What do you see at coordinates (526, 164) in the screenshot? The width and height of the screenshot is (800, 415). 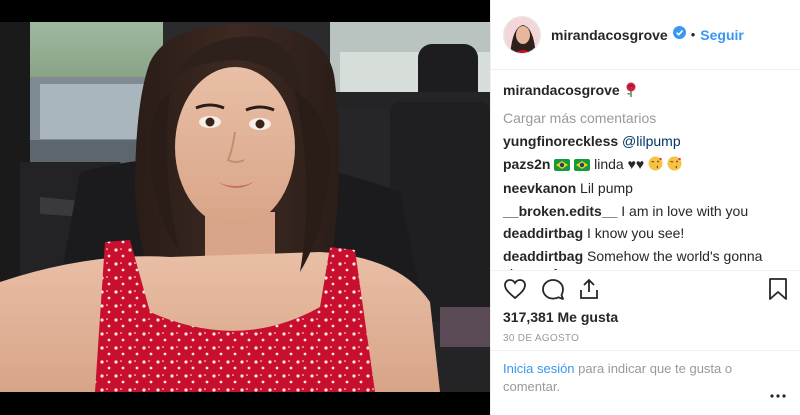 I see `comment-username: pazs2n` at bounding box center [526, 164].